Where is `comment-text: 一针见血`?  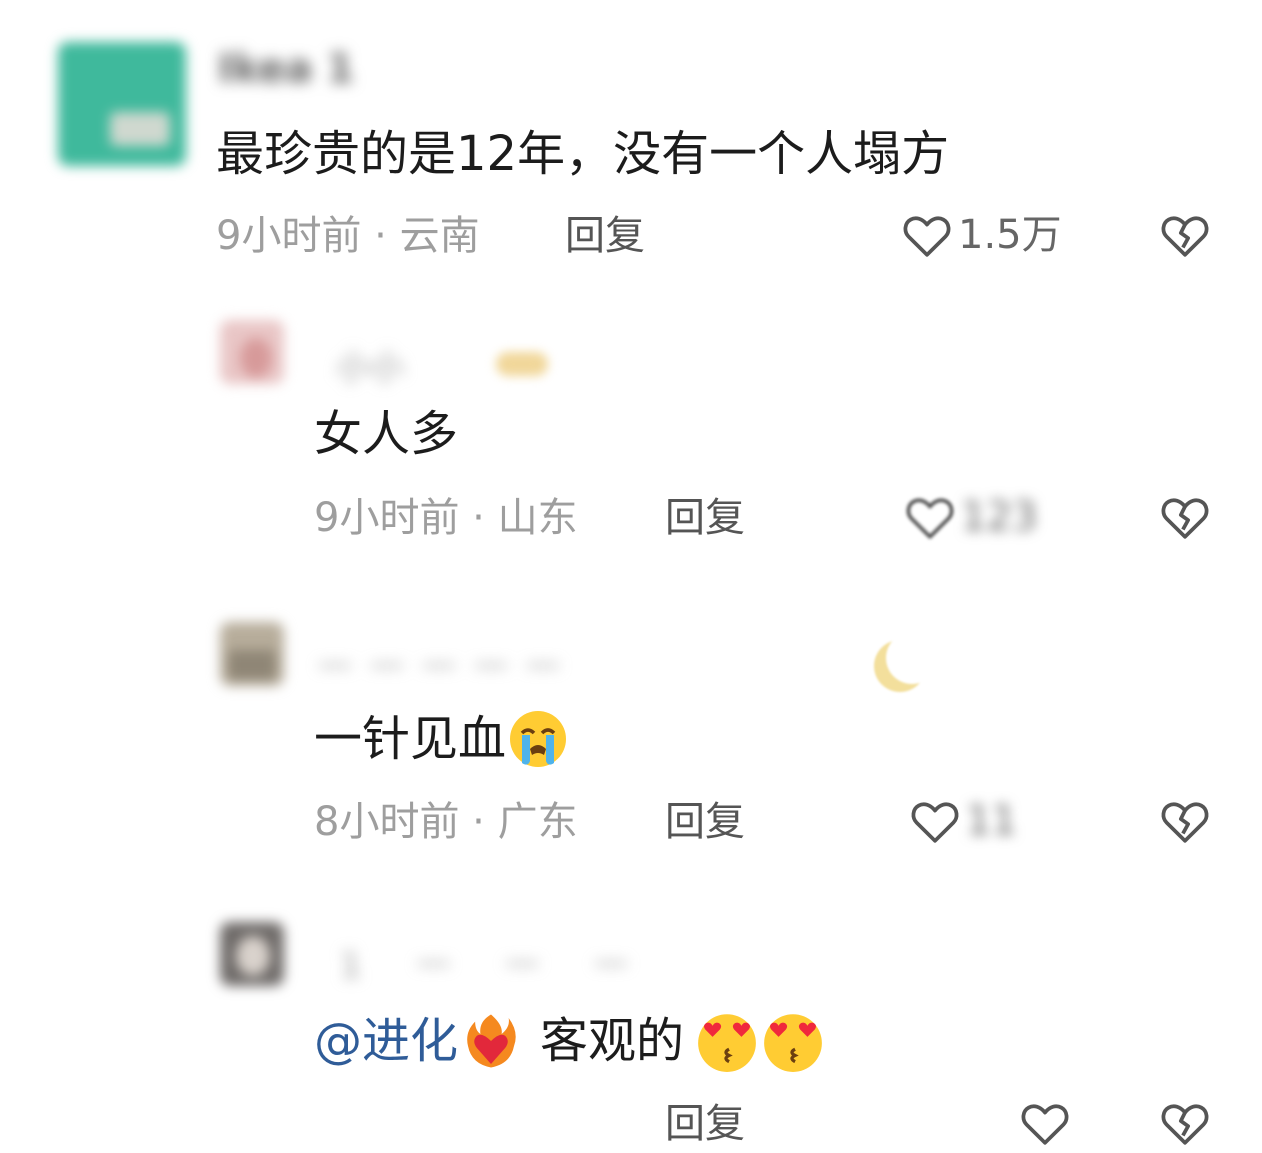
comment-text: 一针见血 is located at coordinates (410, 739).